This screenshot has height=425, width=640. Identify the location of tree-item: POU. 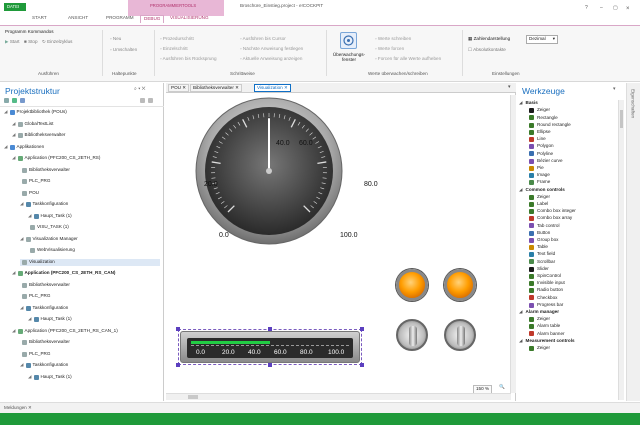
(29, 193).